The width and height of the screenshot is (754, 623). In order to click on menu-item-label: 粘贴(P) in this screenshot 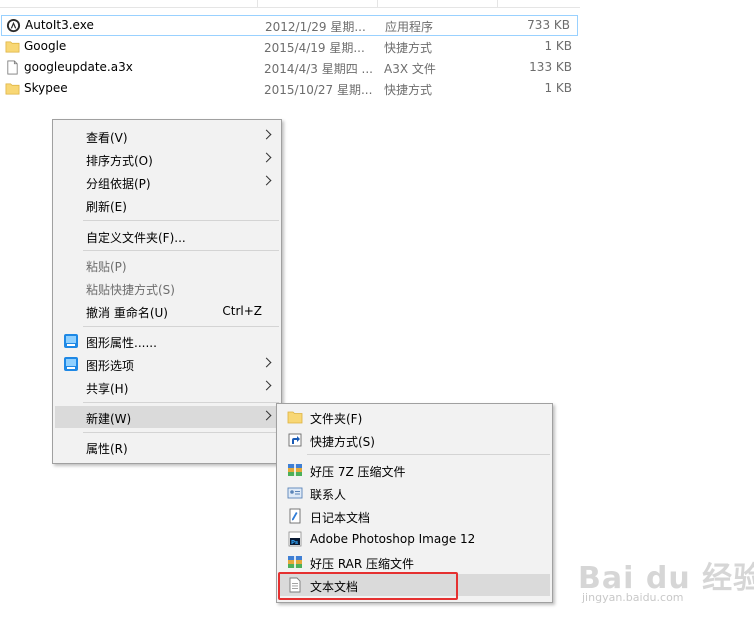, I will do `click(106, 267)`.